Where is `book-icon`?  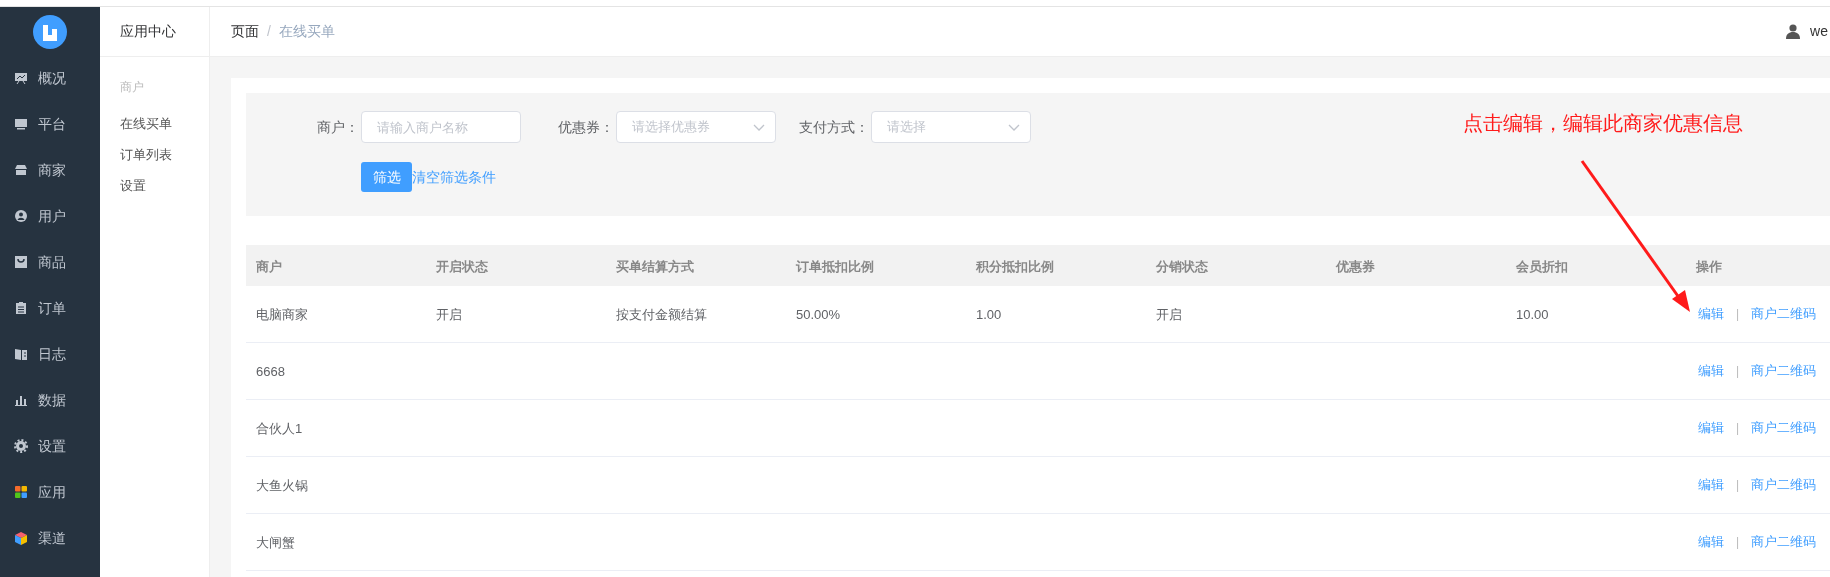 book-icon is located at coordinates (21, 354).